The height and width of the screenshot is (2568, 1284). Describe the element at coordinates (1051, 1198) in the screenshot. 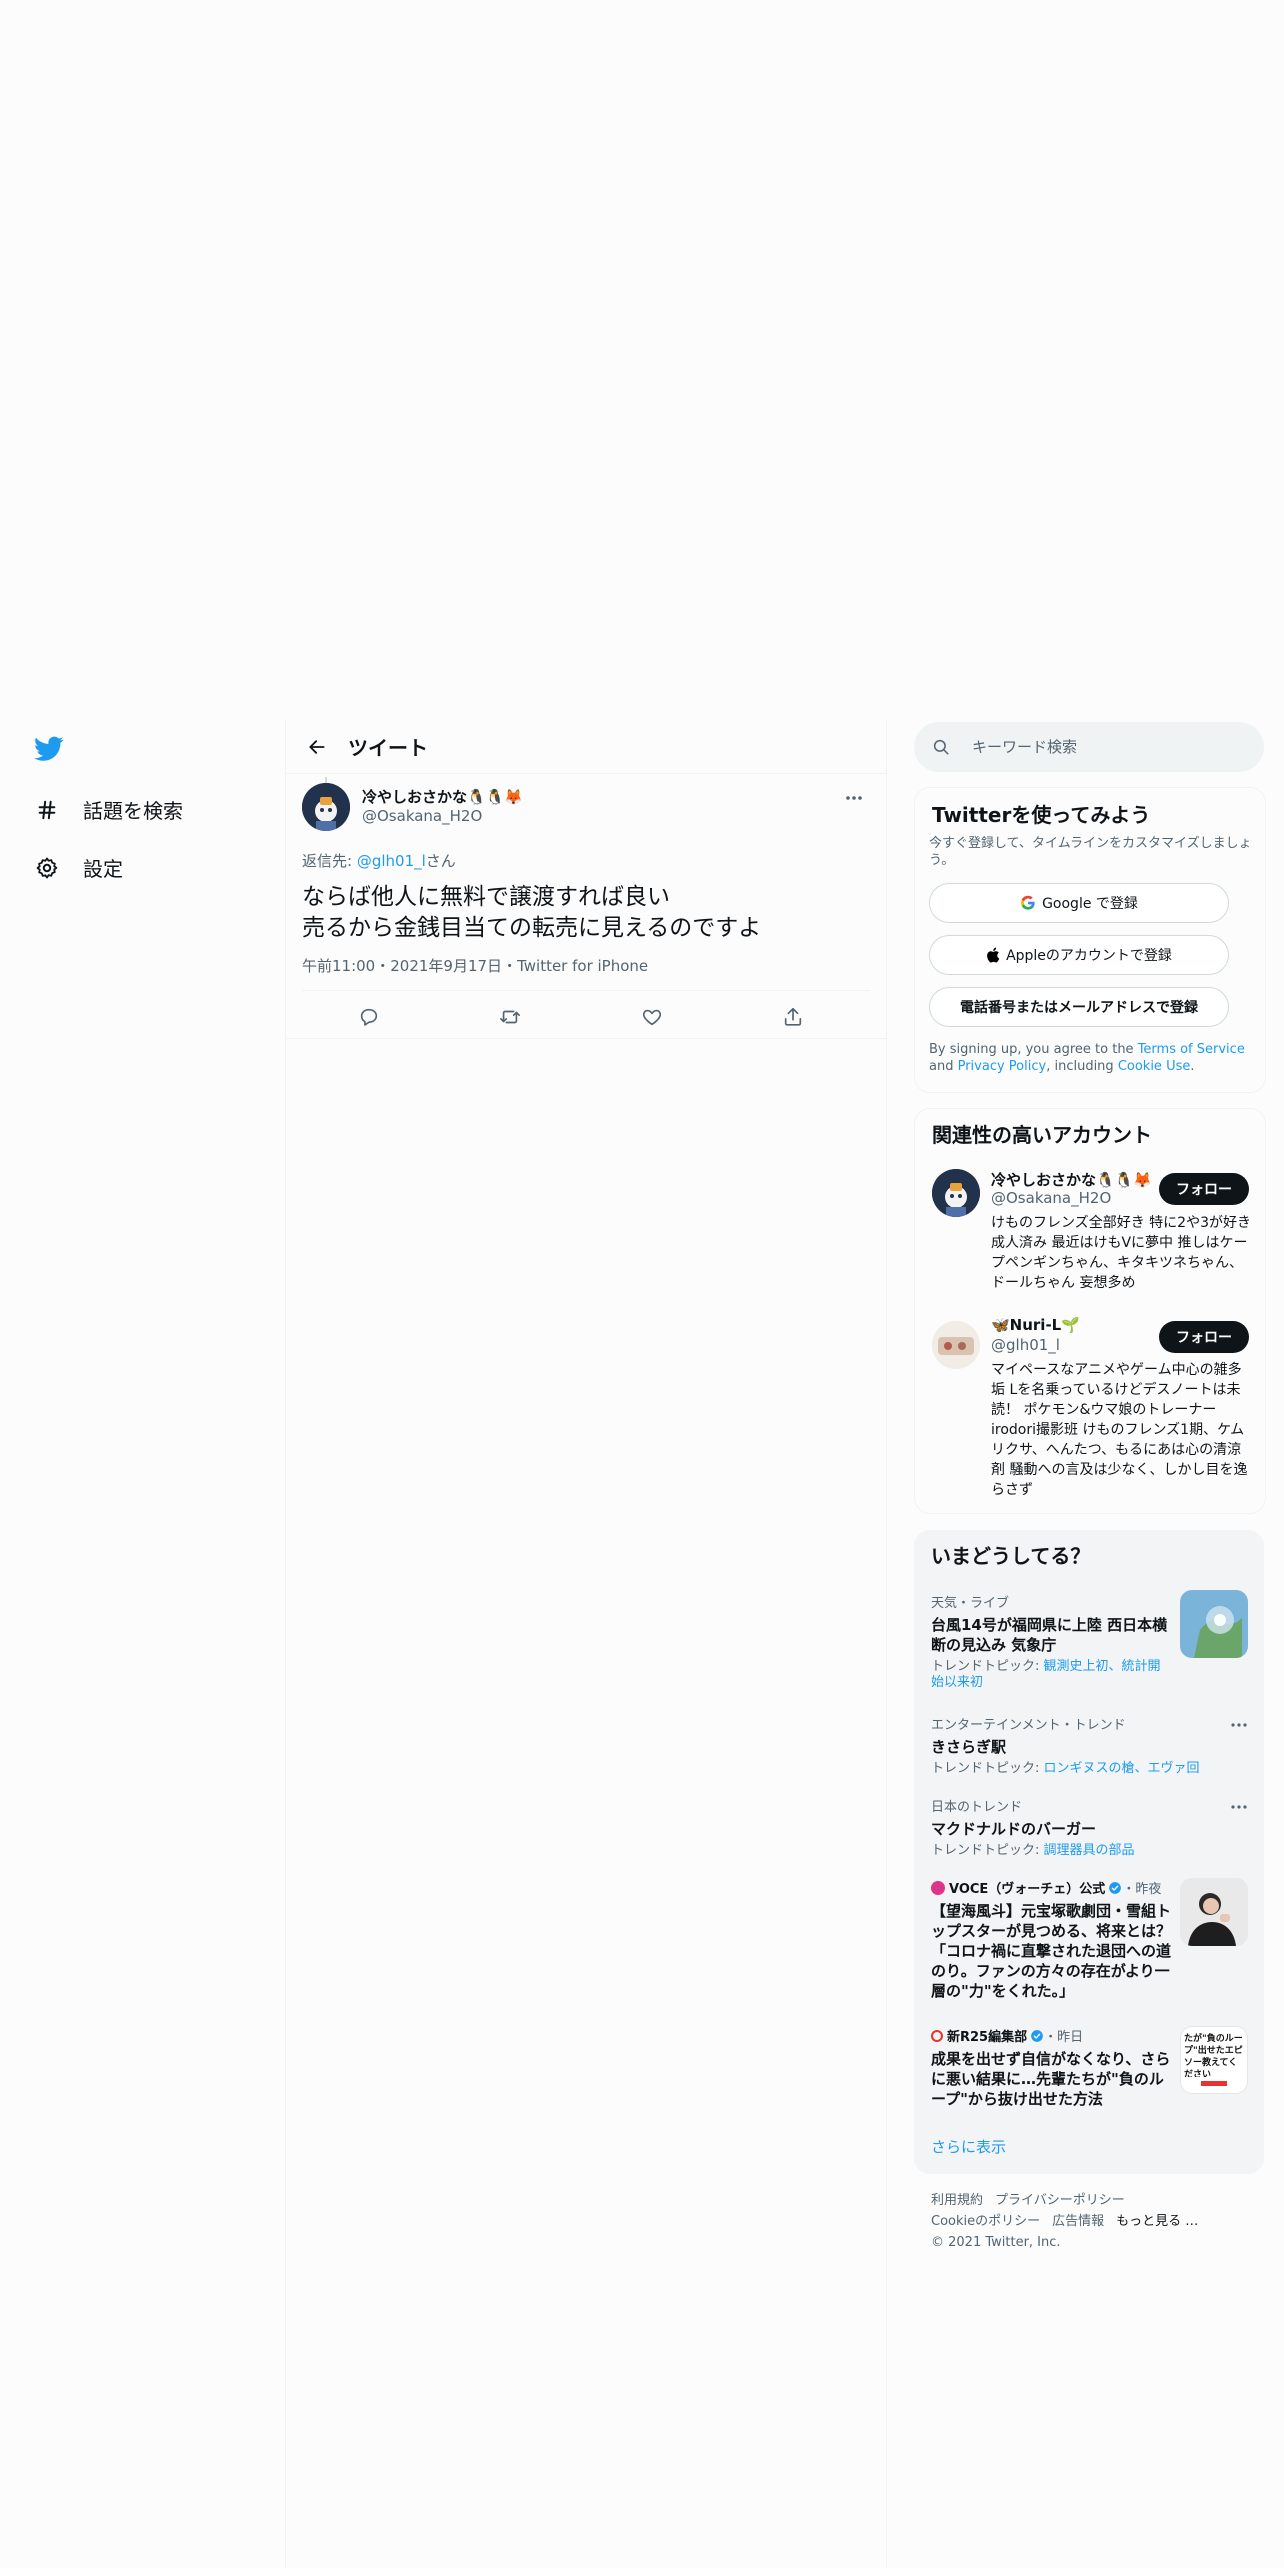

I see `account-handle: @Osakana_H2O` at that location.